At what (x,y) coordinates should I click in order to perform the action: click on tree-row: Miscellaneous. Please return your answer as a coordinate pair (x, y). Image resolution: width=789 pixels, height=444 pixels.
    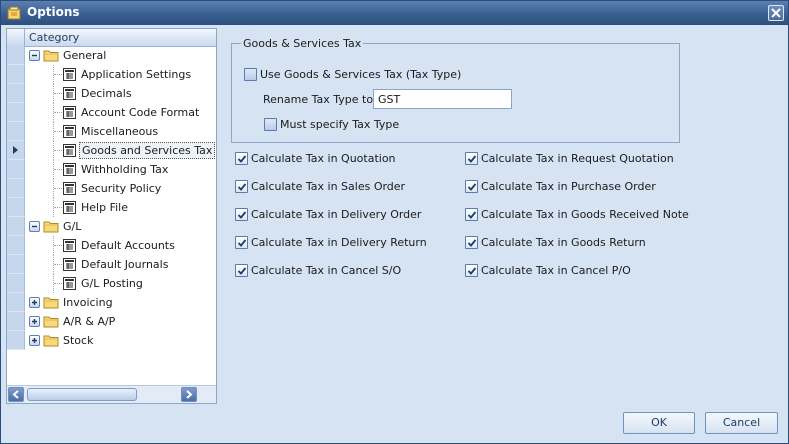
    Looking at the image, I should click on (111, 131).